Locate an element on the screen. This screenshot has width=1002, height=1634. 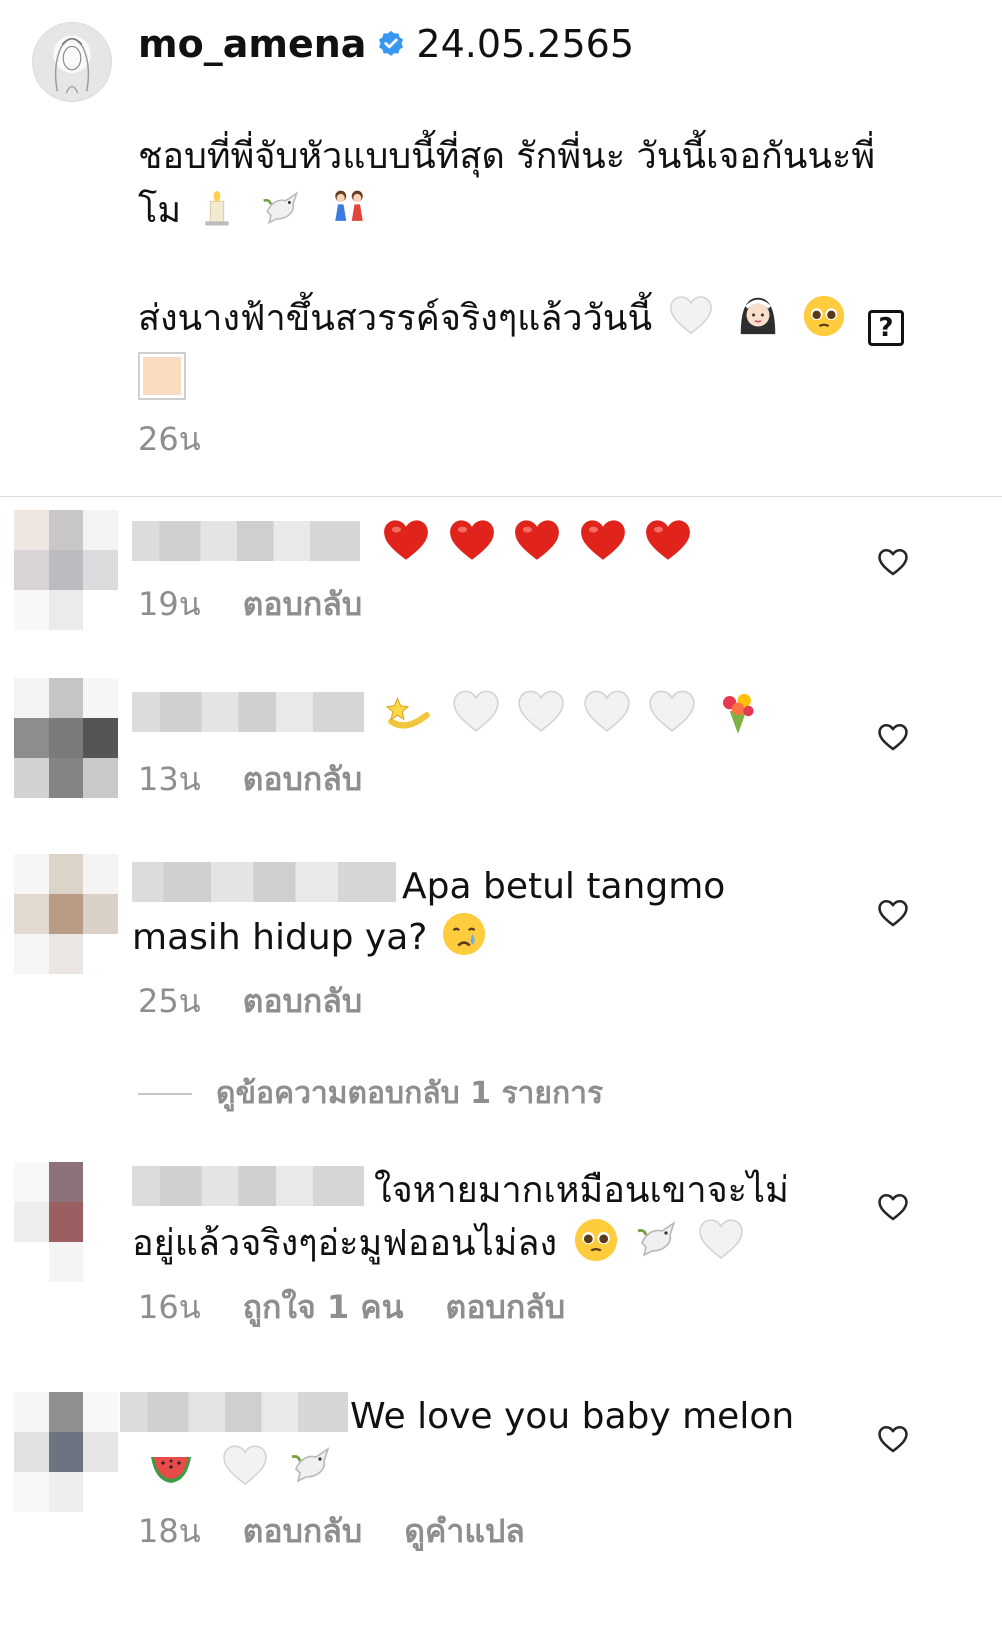
comment-time: 25น is located at coordinates (169, 1001).